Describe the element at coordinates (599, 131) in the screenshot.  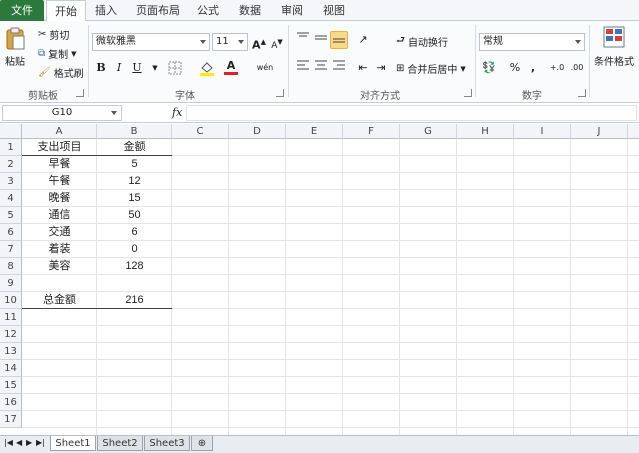
I see `column-header-j: J` at that location.